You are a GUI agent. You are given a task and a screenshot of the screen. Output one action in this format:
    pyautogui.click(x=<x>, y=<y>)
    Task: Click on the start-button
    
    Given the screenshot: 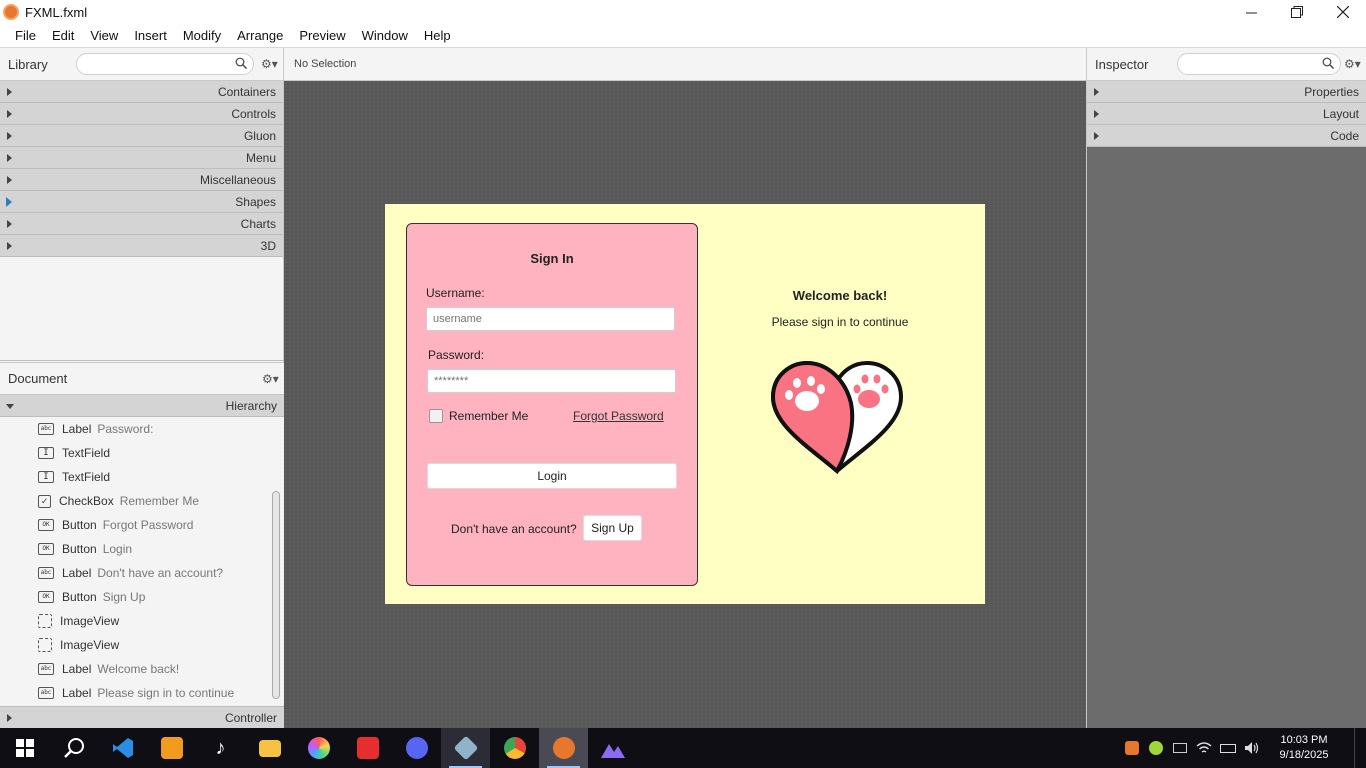 What is the action you would take?
    pyautogui.click(x=24, y=748)
    